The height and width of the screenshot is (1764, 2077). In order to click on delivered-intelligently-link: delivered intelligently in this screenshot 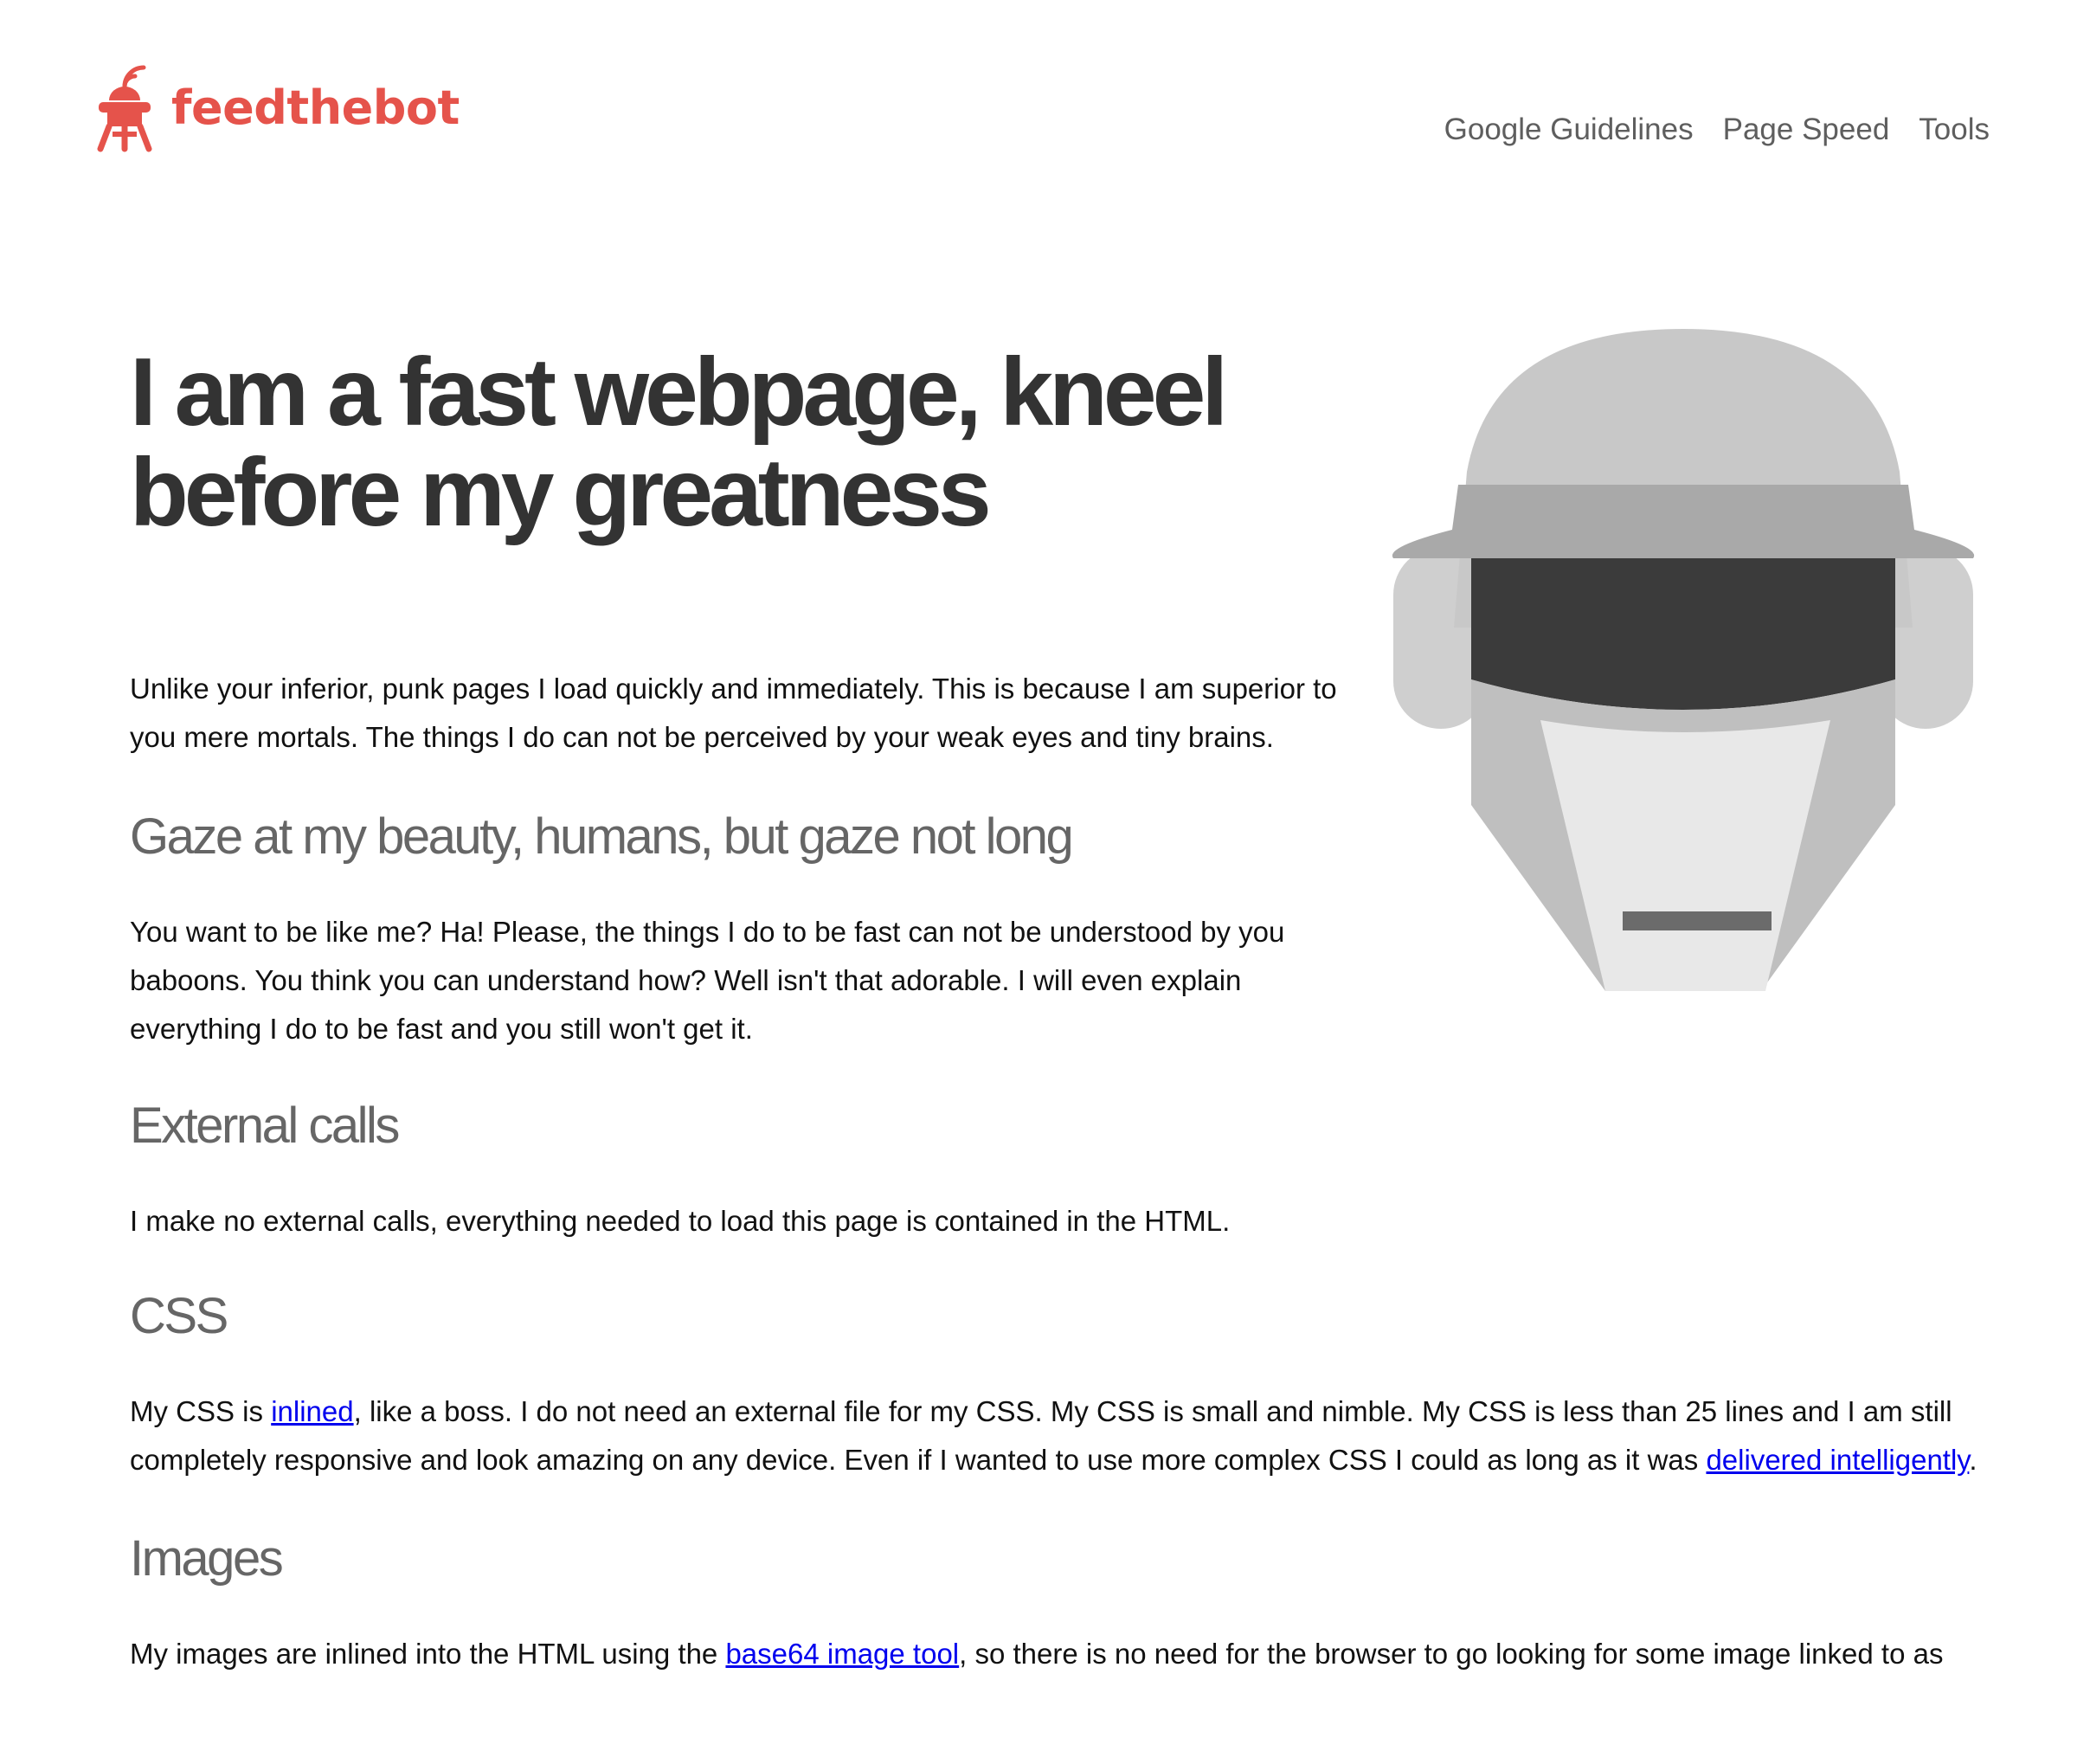, I will do `click(1837, 1460)`.